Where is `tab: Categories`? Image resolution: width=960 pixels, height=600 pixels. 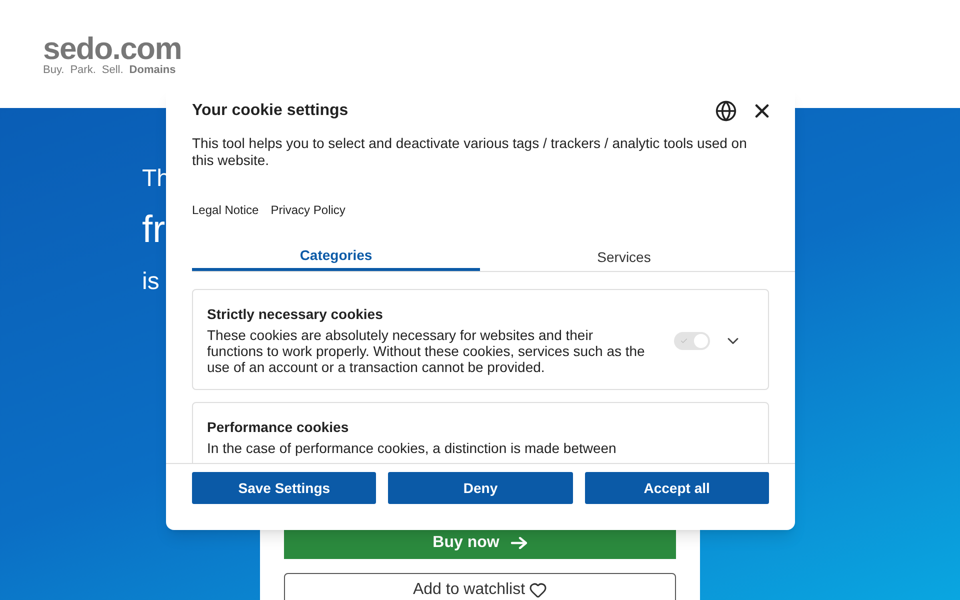
tab: Categories is located at coordinates (336, 257).